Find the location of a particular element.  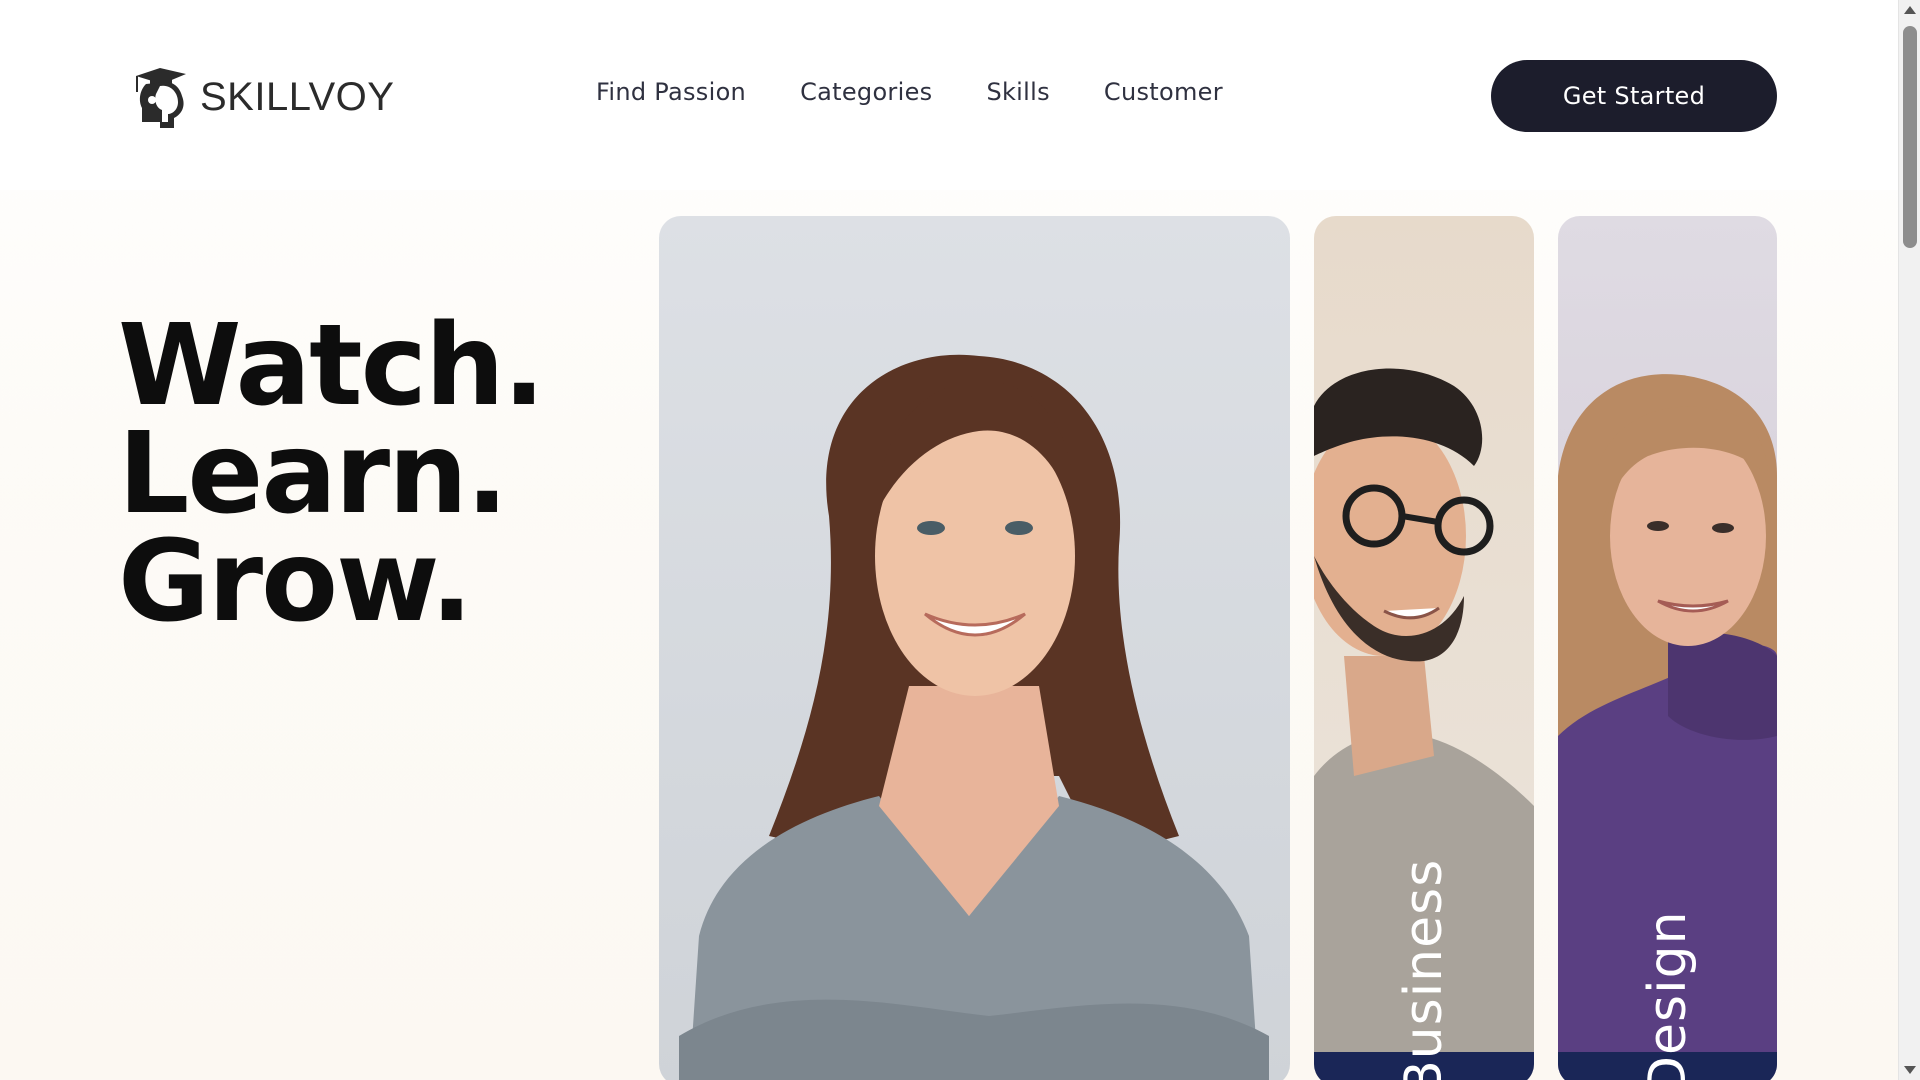

scroll-down-arrow-icon is located at coordinates (1910, 1070).